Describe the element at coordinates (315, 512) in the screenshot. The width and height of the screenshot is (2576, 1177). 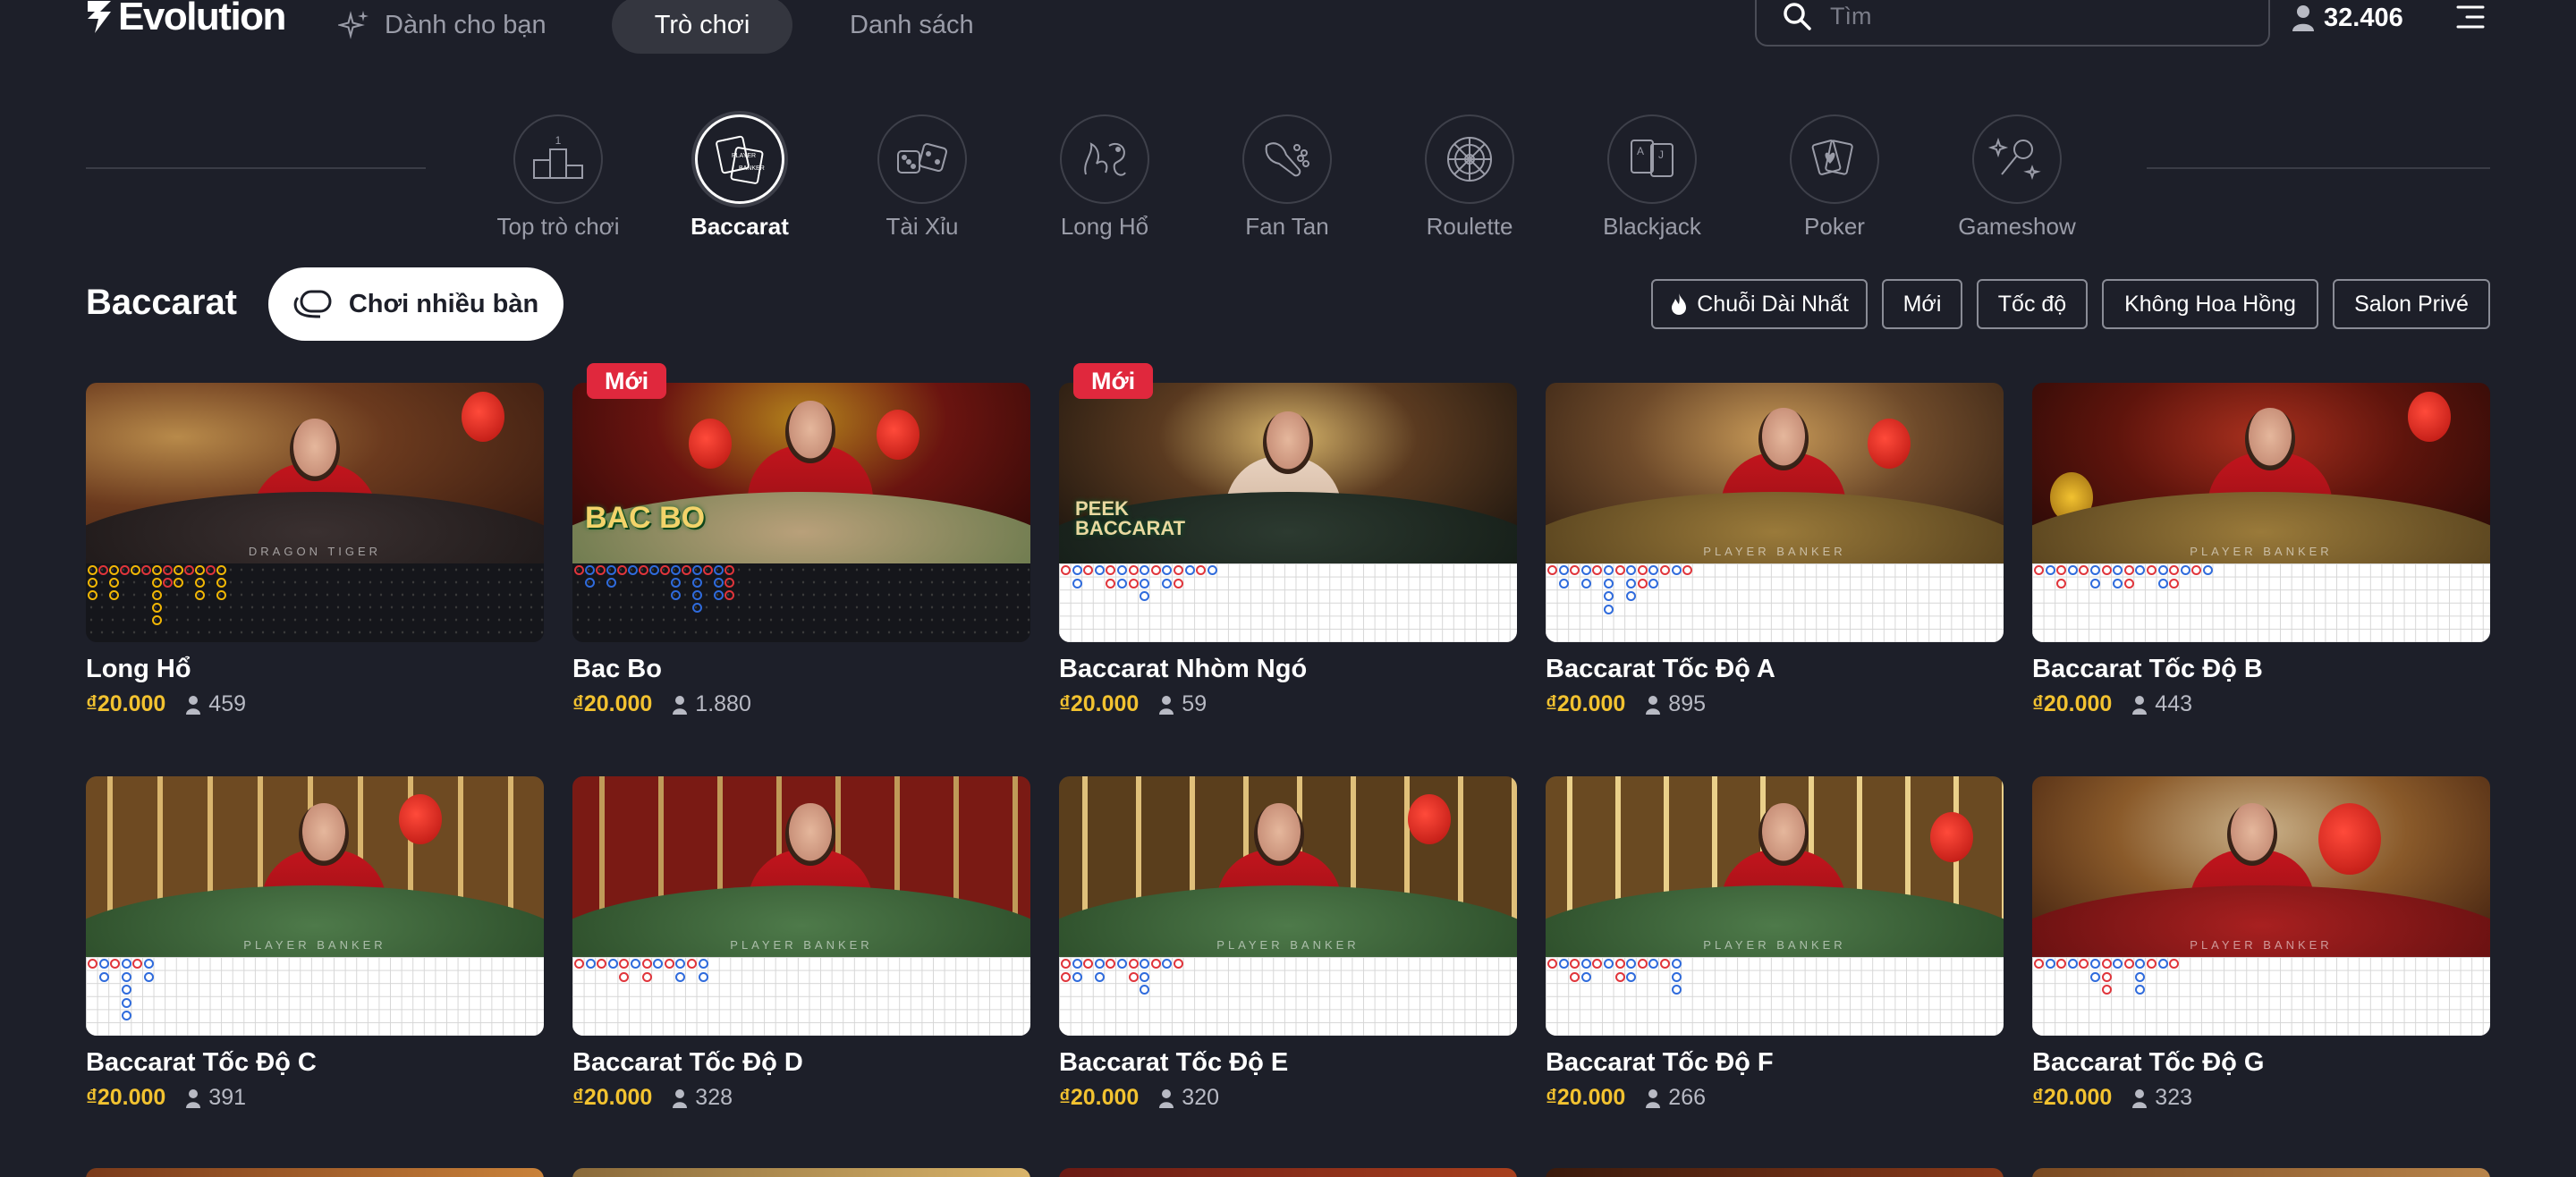
I see `game-thumbnail: DRAGON TIGER` at that location.